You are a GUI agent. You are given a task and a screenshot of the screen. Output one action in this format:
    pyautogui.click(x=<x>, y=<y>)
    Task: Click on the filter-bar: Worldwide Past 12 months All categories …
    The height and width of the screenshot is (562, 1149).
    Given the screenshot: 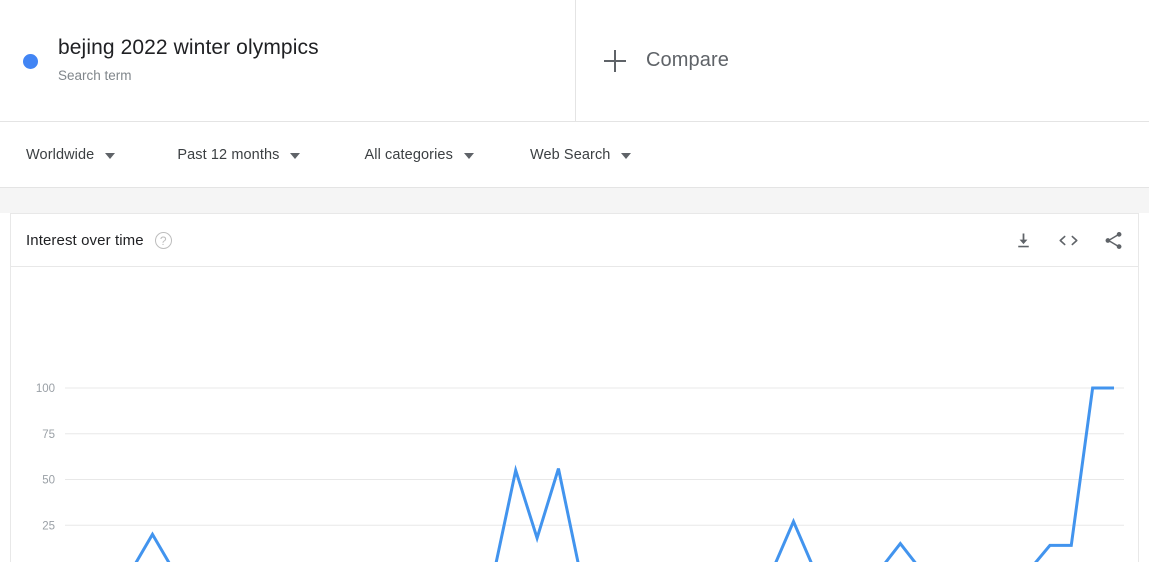 What is the action you would take?
    pyautogui.click(x=574, y=155)
    